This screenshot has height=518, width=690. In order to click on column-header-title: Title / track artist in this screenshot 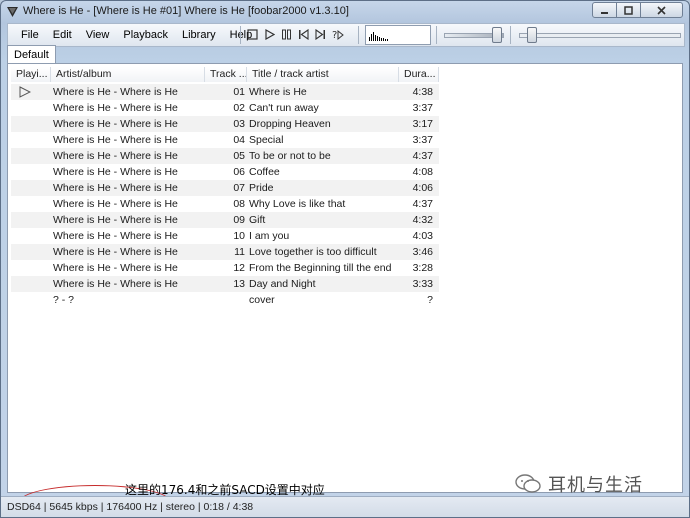, I will do `click(323, 74)`.